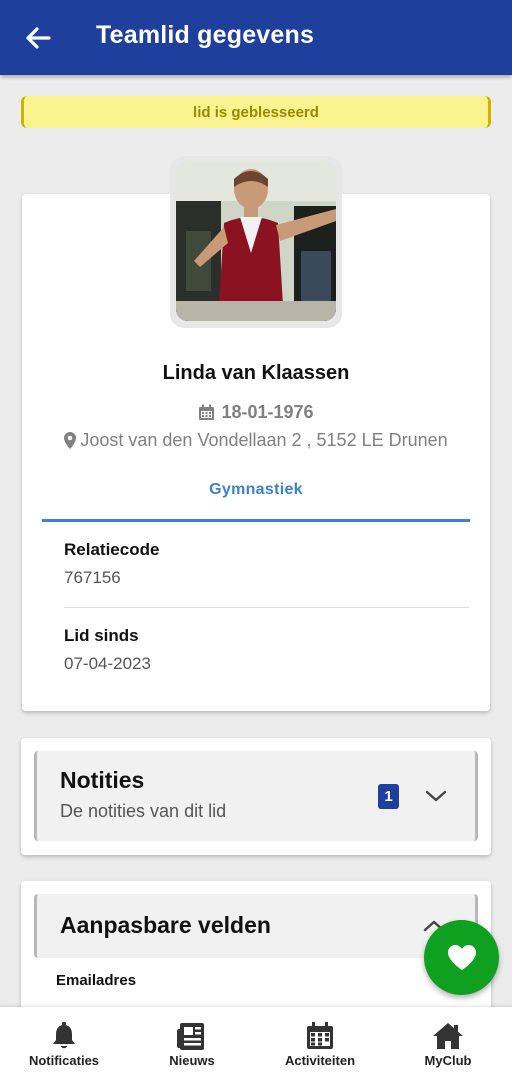 The width and height of the screenshot is (512, 1080). I want to click on bottom-navigation: Notificaties Nieuws Activiteiten MyClub, so click(256, 1043).